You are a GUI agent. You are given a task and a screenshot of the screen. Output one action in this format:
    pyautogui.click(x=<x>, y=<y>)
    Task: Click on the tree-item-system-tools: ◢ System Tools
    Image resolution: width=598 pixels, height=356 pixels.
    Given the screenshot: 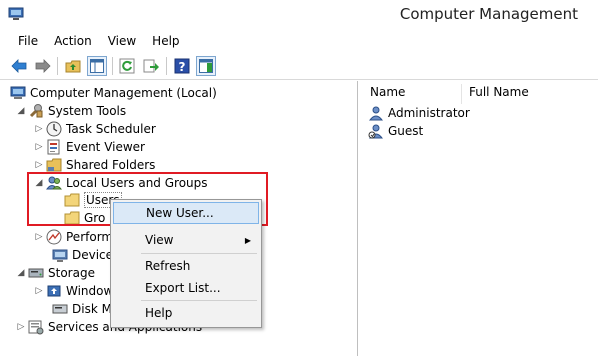 What is the action you would take?
    pyautogui.click(x=71, y=111)
    